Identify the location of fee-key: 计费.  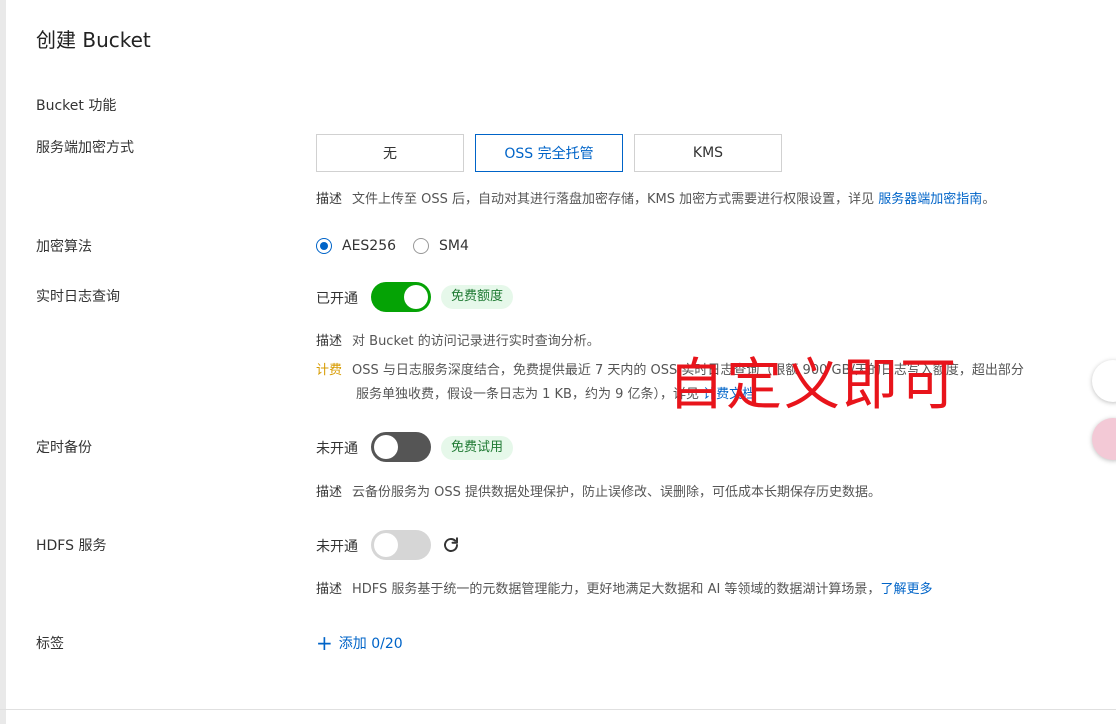
(329, 370).